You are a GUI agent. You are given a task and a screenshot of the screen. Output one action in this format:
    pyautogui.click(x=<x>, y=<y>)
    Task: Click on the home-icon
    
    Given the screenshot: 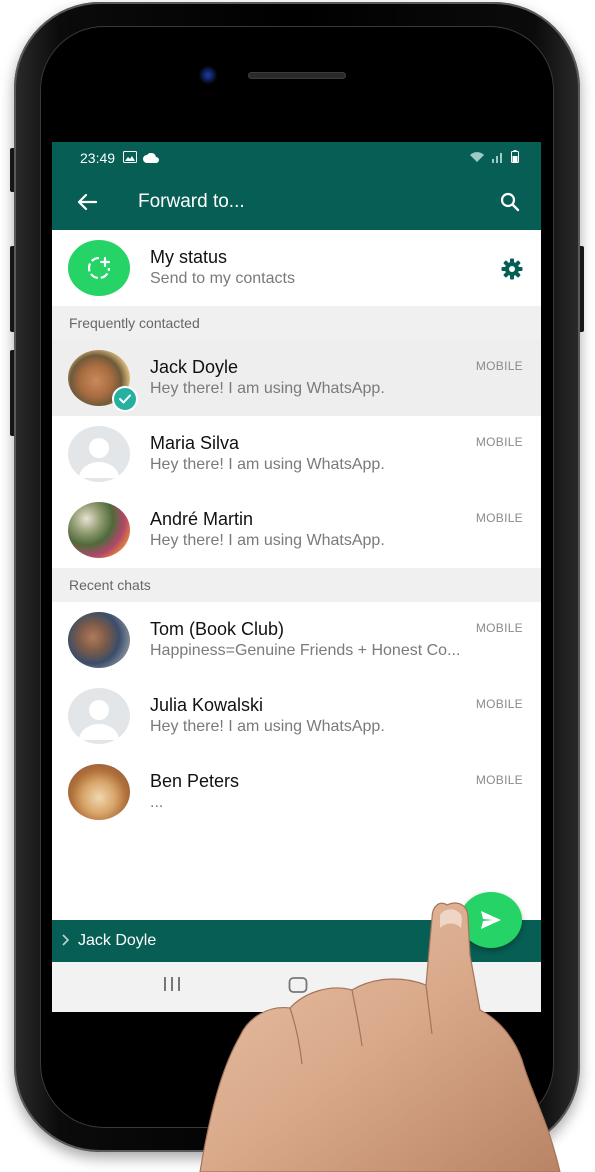 What is the action you would take?
    pyautogui.click(x=298, y=987)
    